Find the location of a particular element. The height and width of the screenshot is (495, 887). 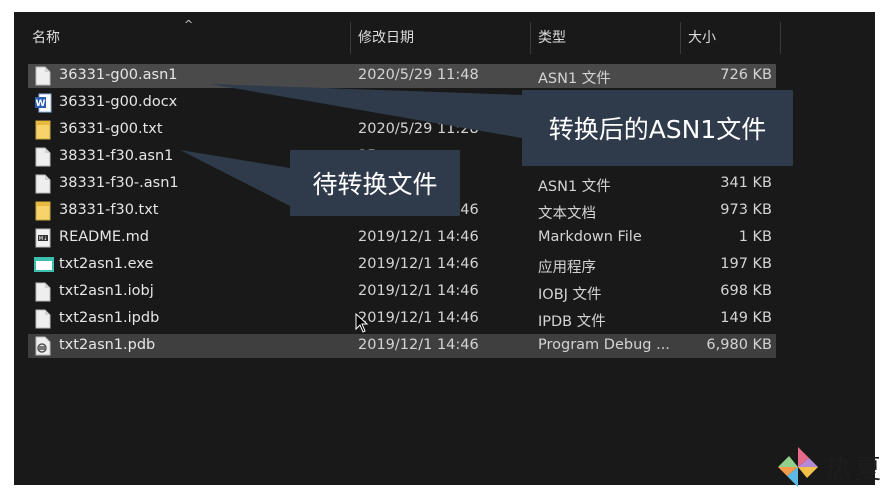

callout-converted-file: 转换后的ASN1文件 is located at coordinates (657, 128).